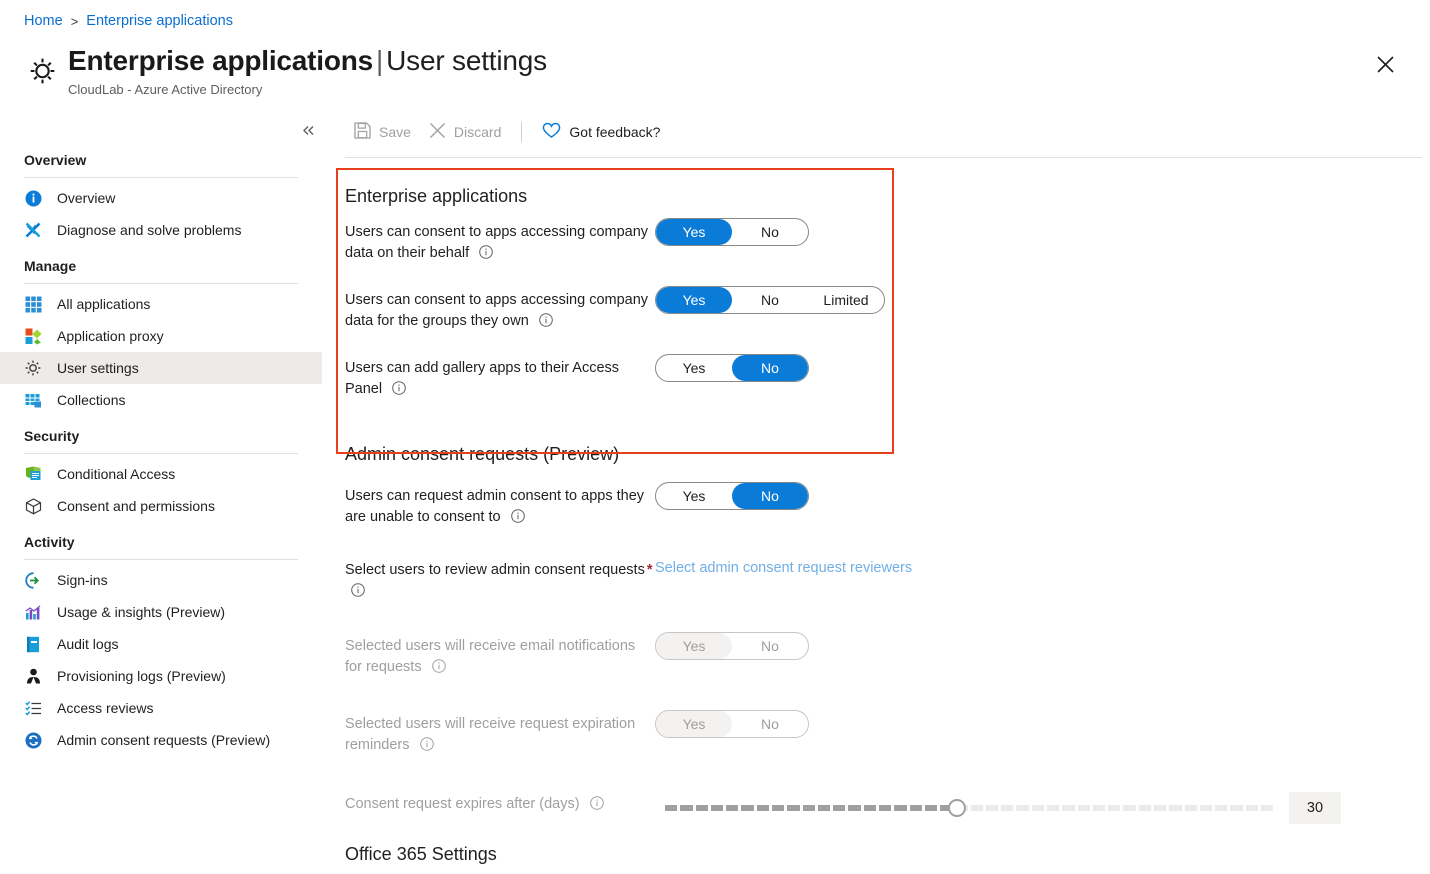 The height and width of the screenshot is (874, 1430). Describe the element at coordinates (161, 506) in the screenshot. I see `sidebar-item-consent-and-permissions: Consent and permissions` at that location.